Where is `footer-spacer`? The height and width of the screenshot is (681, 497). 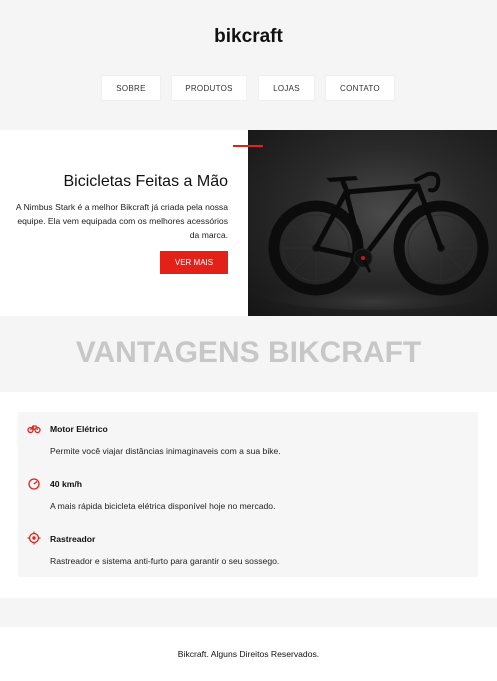 footer-spacer is located at coordinates (248, 612).